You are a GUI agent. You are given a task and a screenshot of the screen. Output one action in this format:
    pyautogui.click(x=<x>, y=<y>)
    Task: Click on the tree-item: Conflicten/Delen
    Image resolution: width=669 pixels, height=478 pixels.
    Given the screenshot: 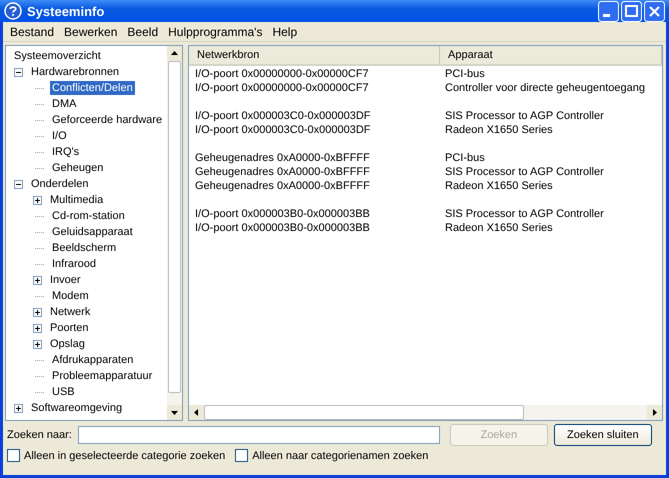 What is the action you would take?
    pyautogui.click(x=92, y=88)
    